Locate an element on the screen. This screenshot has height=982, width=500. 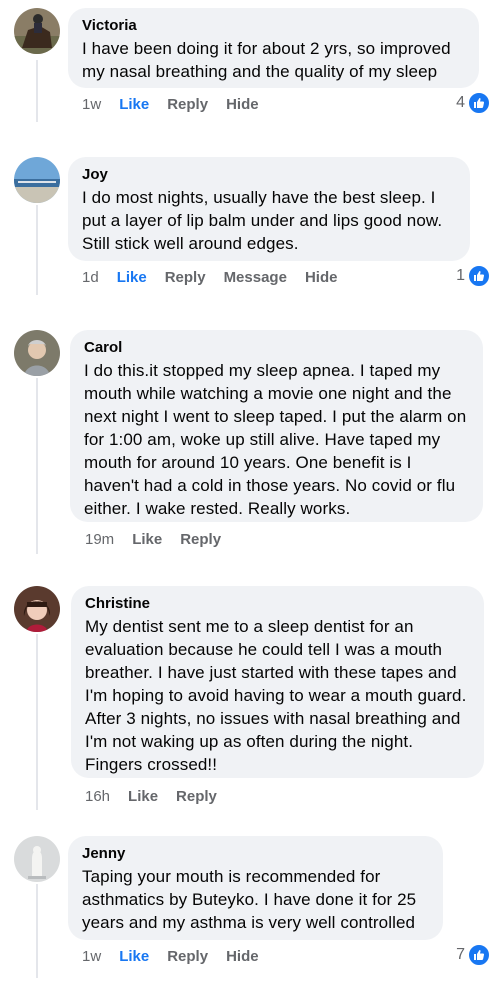
message-button: Message is located at coordinates (255, 277).